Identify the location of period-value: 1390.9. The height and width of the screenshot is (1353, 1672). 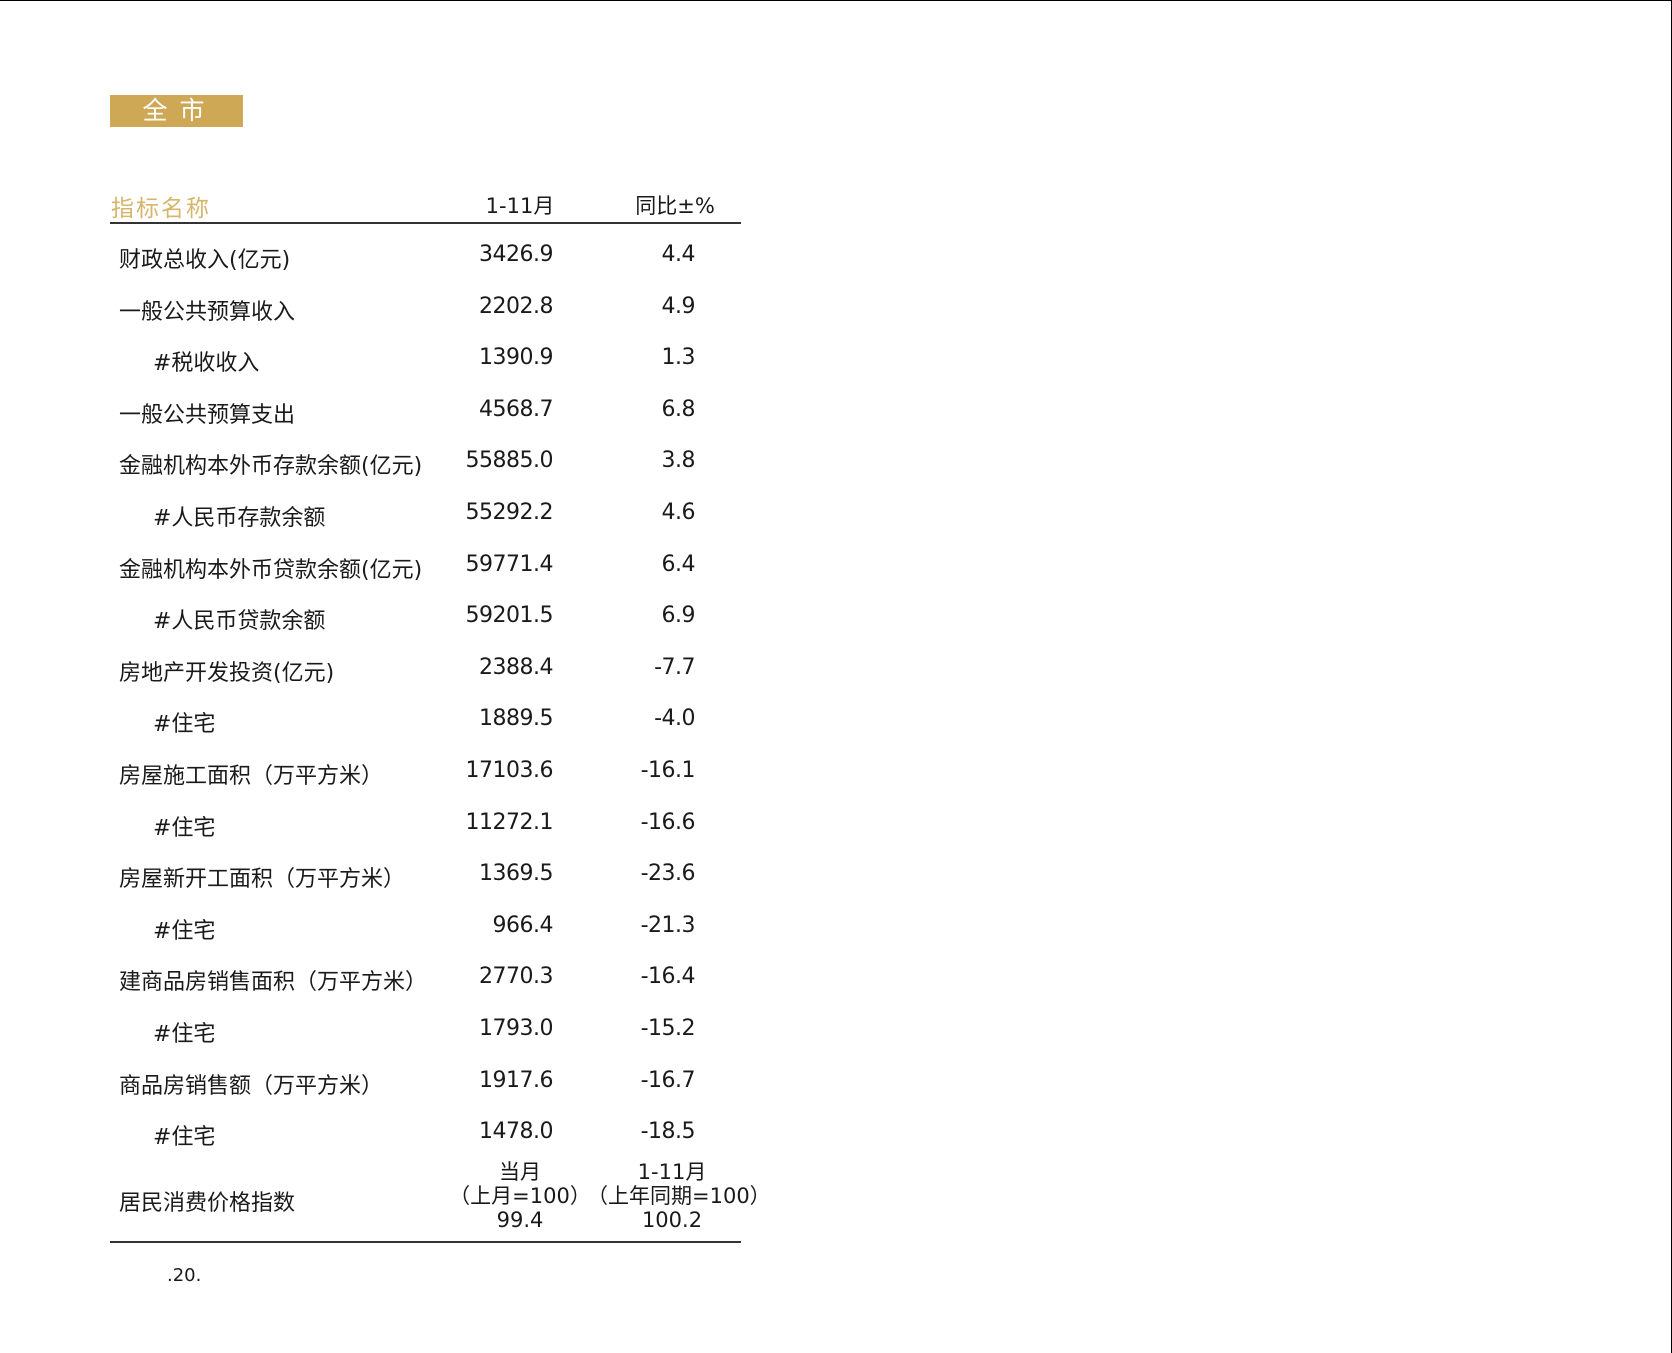
(516, 358).